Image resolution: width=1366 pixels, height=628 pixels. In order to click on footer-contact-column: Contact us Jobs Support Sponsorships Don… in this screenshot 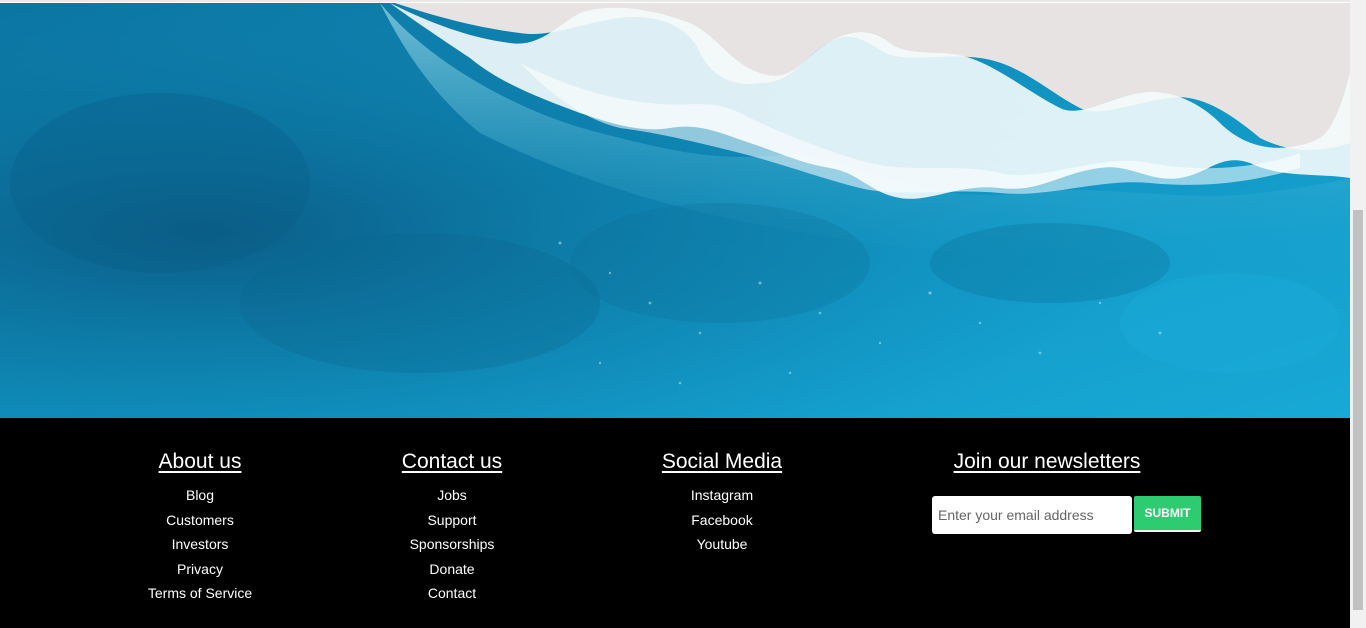, I will do `click(452, 528)`.